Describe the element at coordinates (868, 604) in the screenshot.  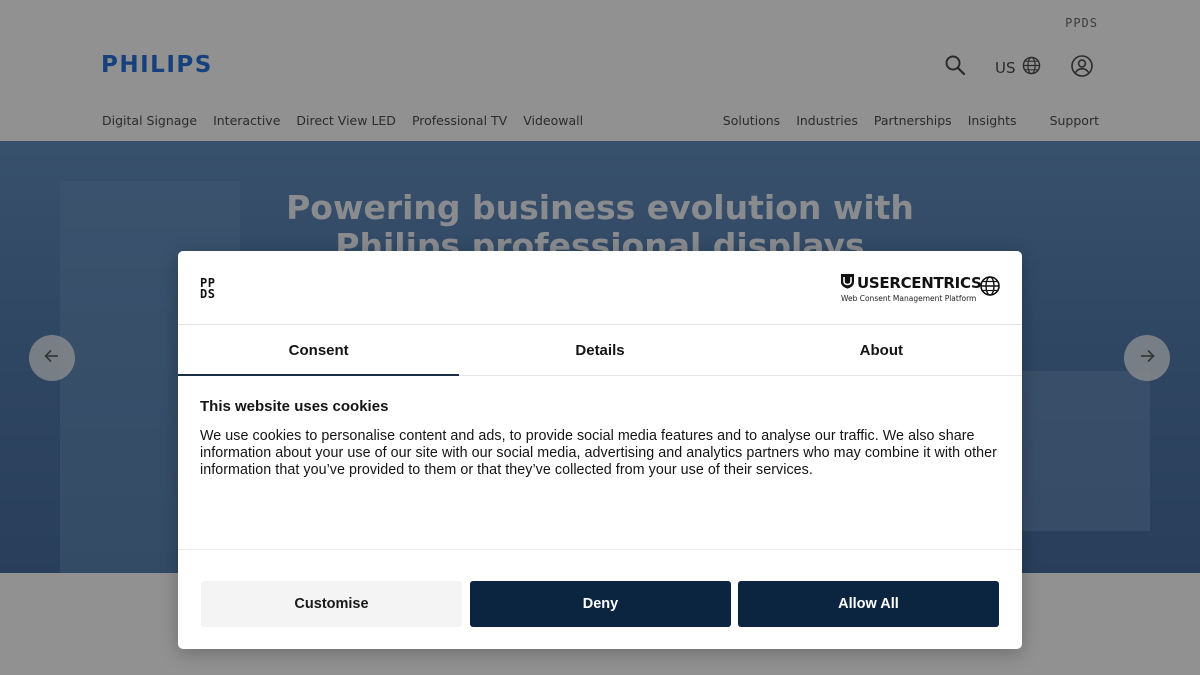
I see `allow-all-button: Allow All` at that location.